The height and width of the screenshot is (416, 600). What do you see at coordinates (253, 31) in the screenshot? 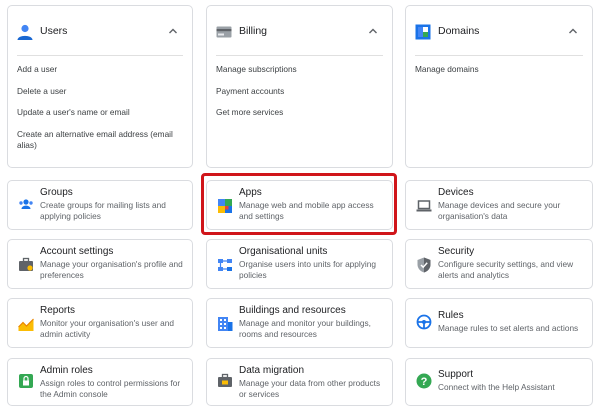
I see `billing-card-title: Billing` at bounding box center [253, 31].